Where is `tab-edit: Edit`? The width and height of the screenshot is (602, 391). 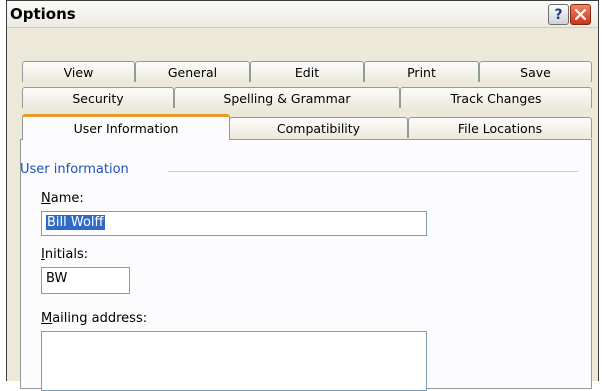 tab-edit: Edit is located at coordinates (307, 71).